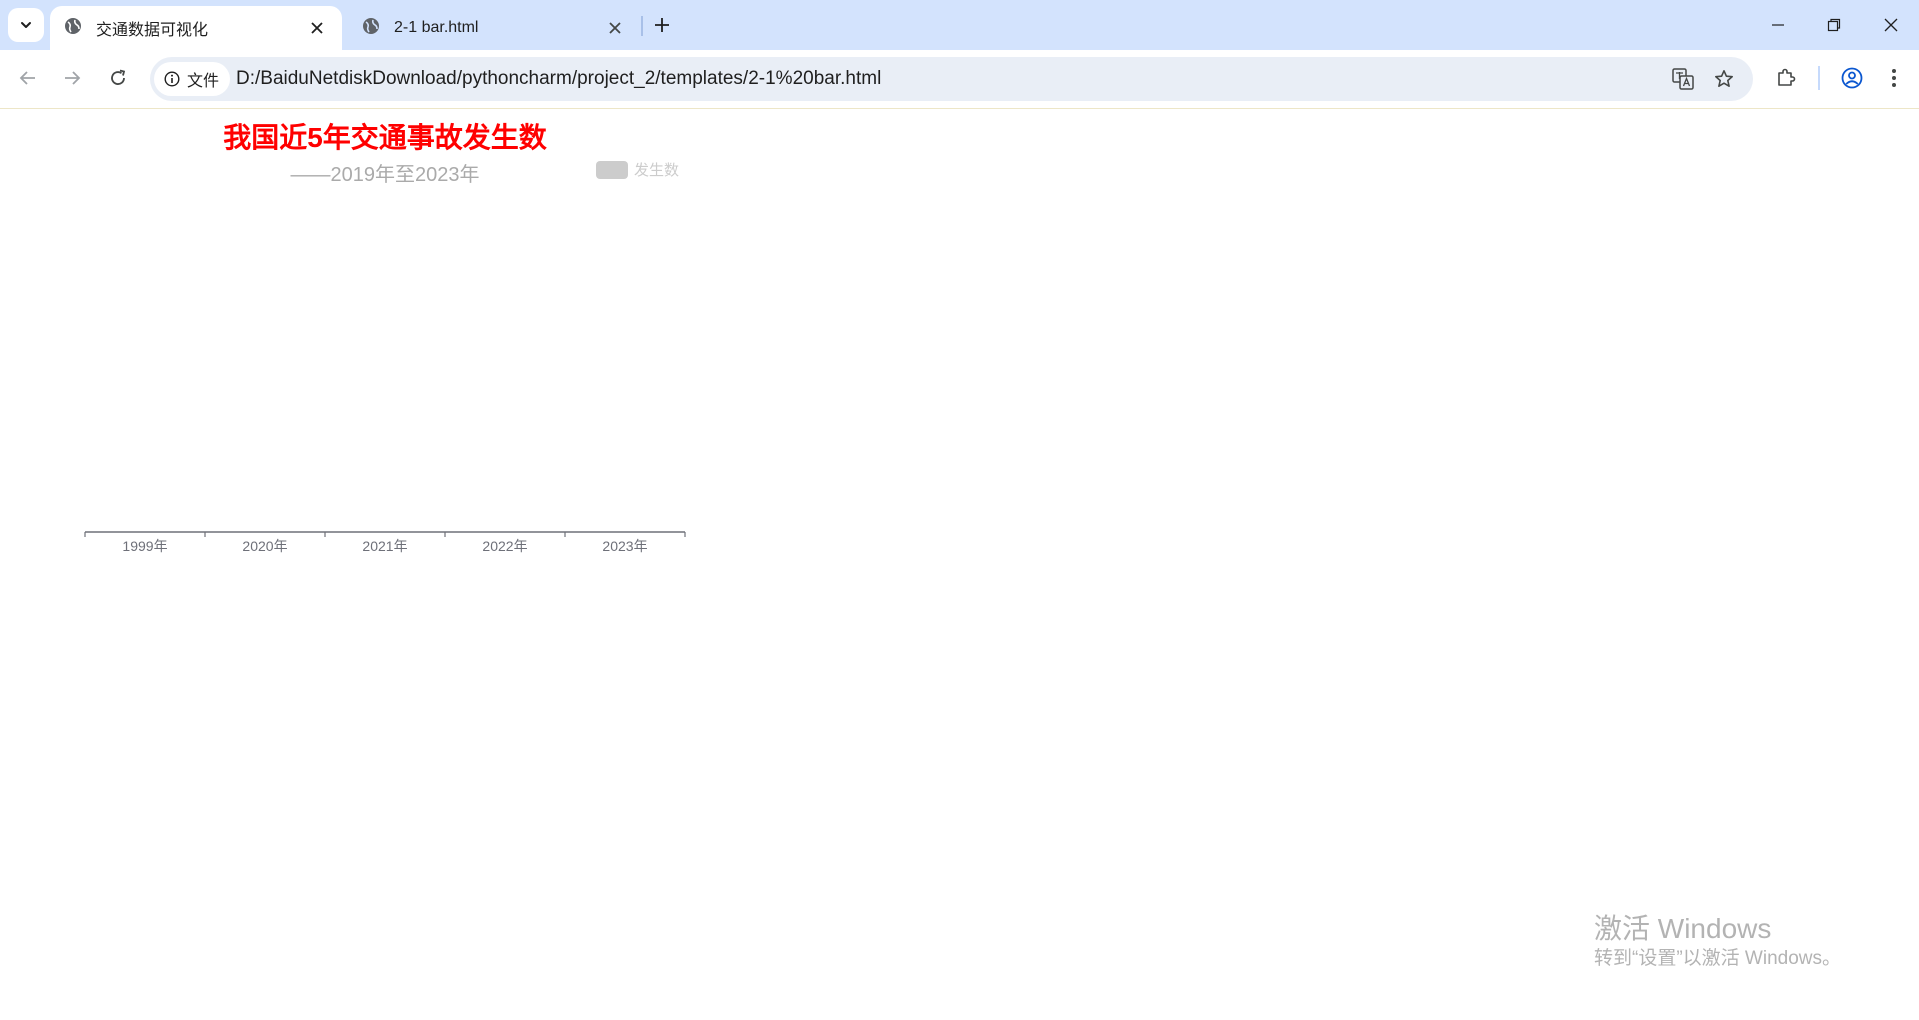 The width and height of the screenshot is (1919, 1020). I want to click on x-tick-label: 1999年, so click(144, 546).